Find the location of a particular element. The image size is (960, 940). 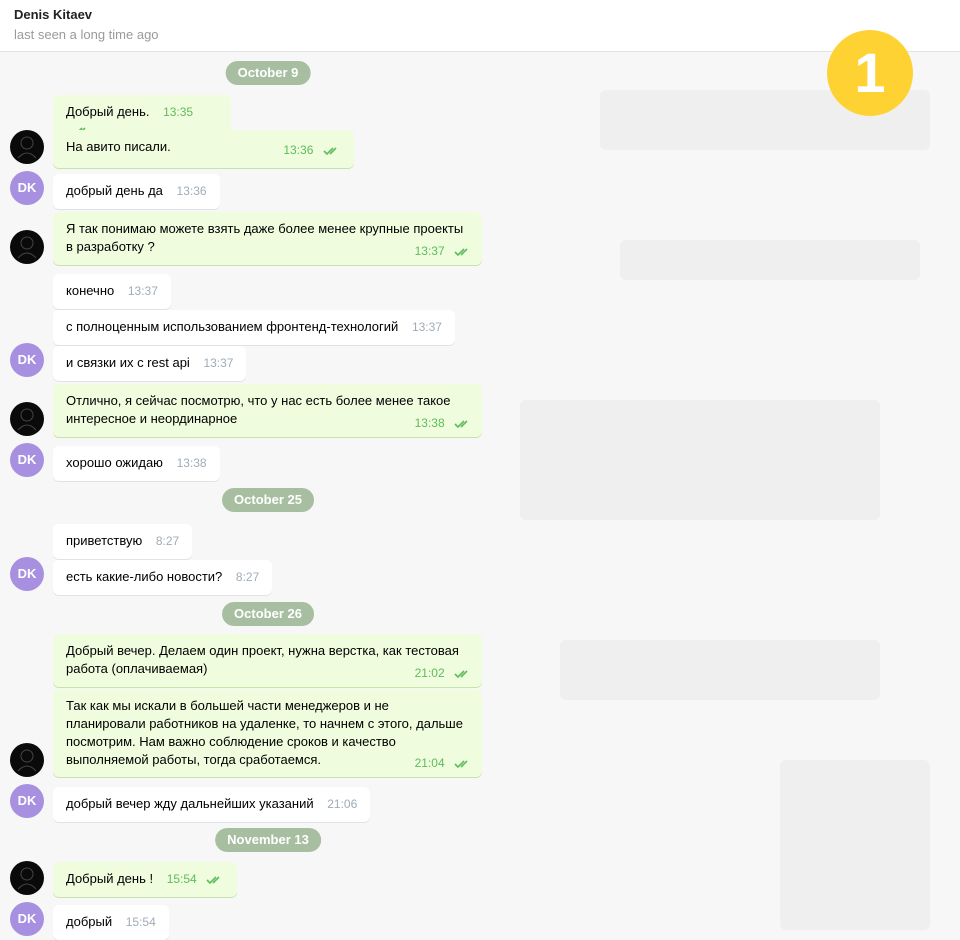

message-bubble-incoming: приветствую 8:27 is located at coordinates (123, 541).